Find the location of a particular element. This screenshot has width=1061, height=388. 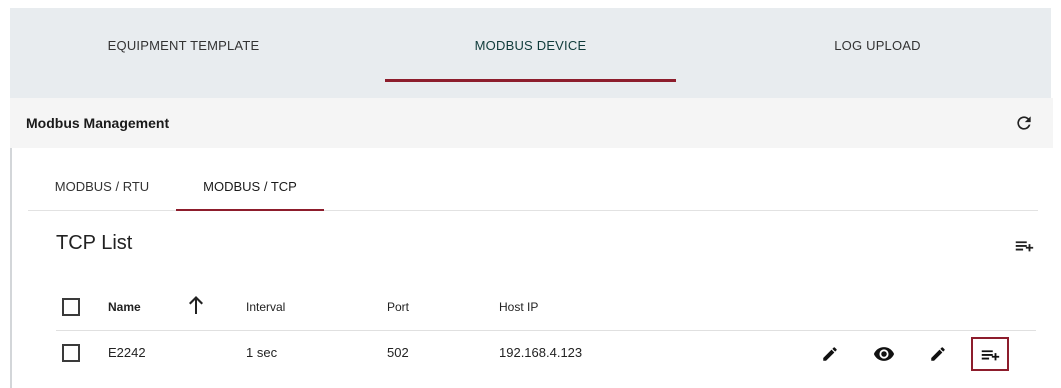

sub-tab-bar: MODBUS / RTU MODBUS / TCP is located at coordinates (533, 186).